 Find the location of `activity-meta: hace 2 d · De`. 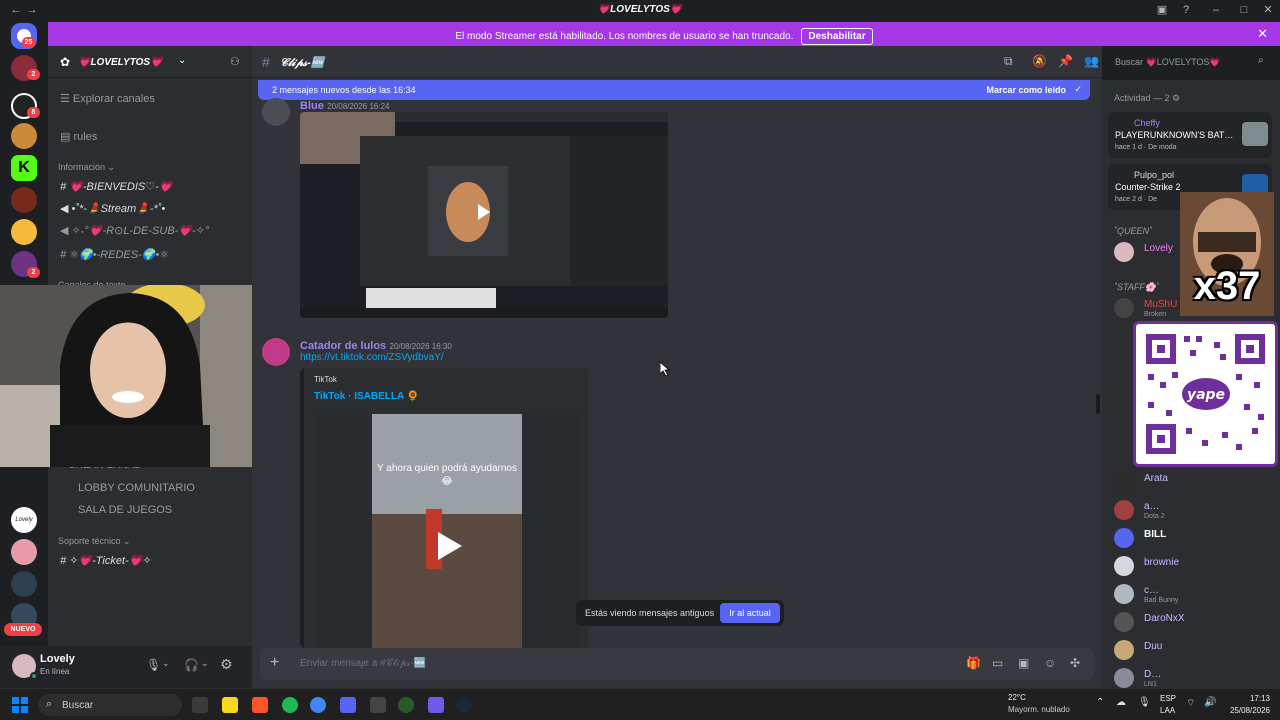

activity-meta: hace 2 d · De is located at coordinates (1136, 199).